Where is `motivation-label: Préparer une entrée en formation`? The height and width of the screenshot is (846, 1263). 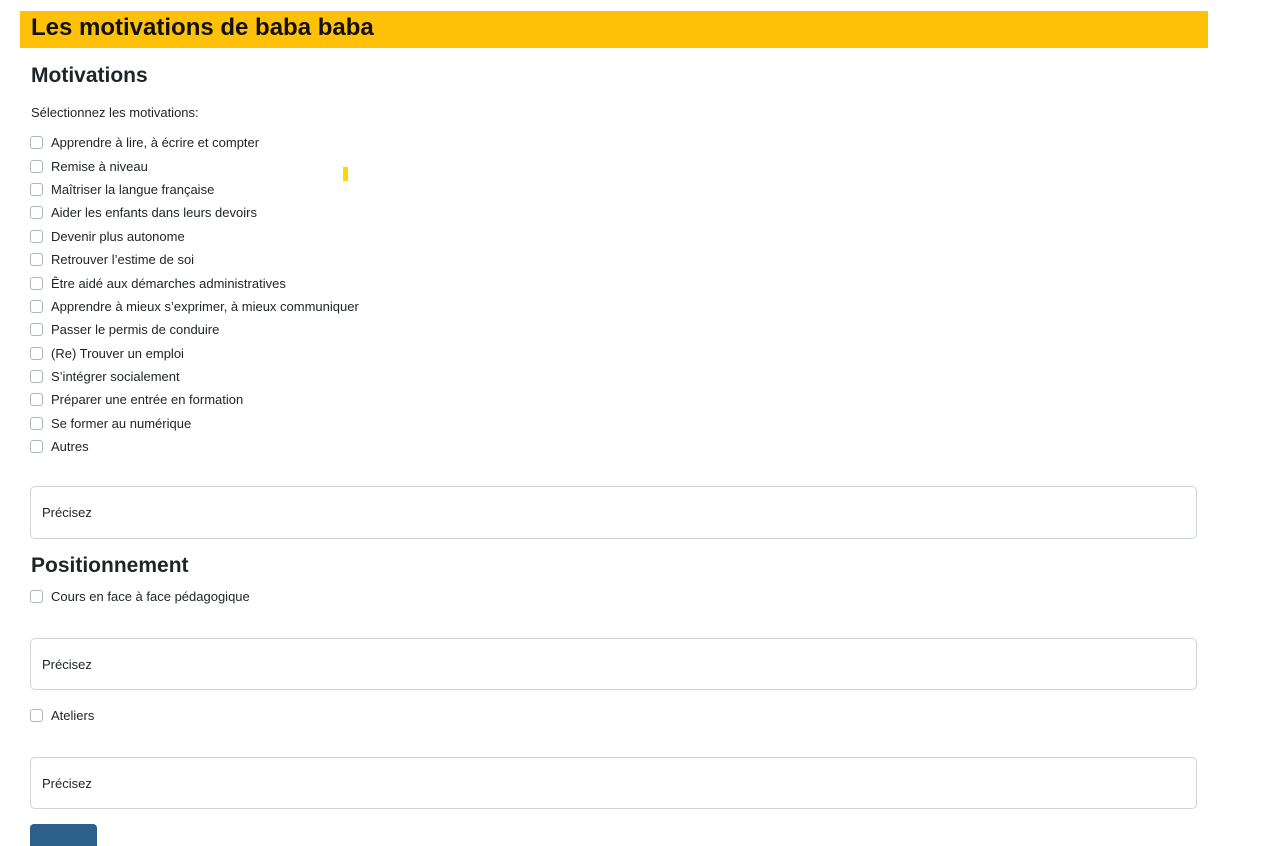 motivation-label: Préparer une entrée en formation is located at coordinates (147, 400).